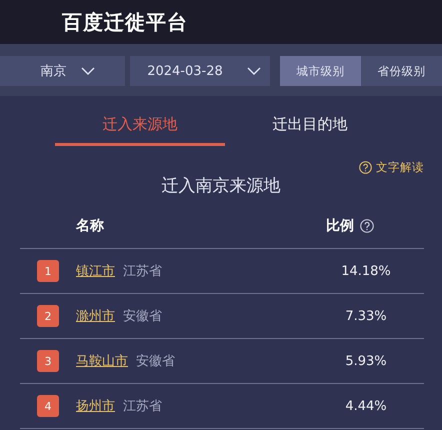 Image resolution: width=442 pixels, height=430 pixels. I want to click on level-toggle: 省份级别, so click(401, 71).